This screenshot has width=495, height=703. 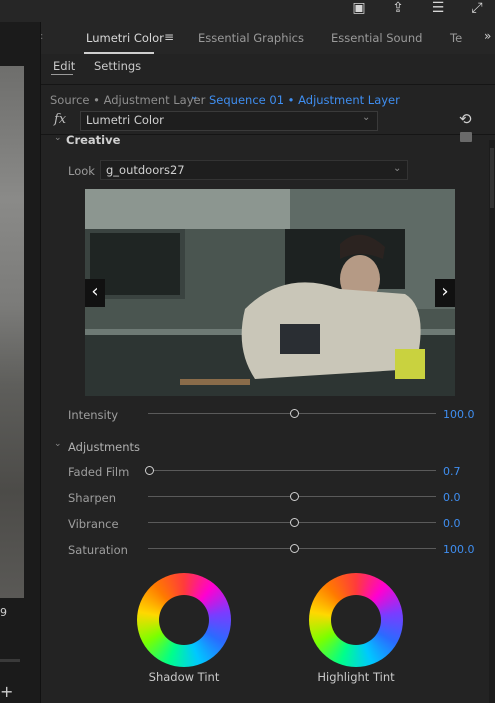 What do you see at coordinates (445, 293) in the screenshot?
I see `next-look-button: ›` at bounding box center [445, 293].